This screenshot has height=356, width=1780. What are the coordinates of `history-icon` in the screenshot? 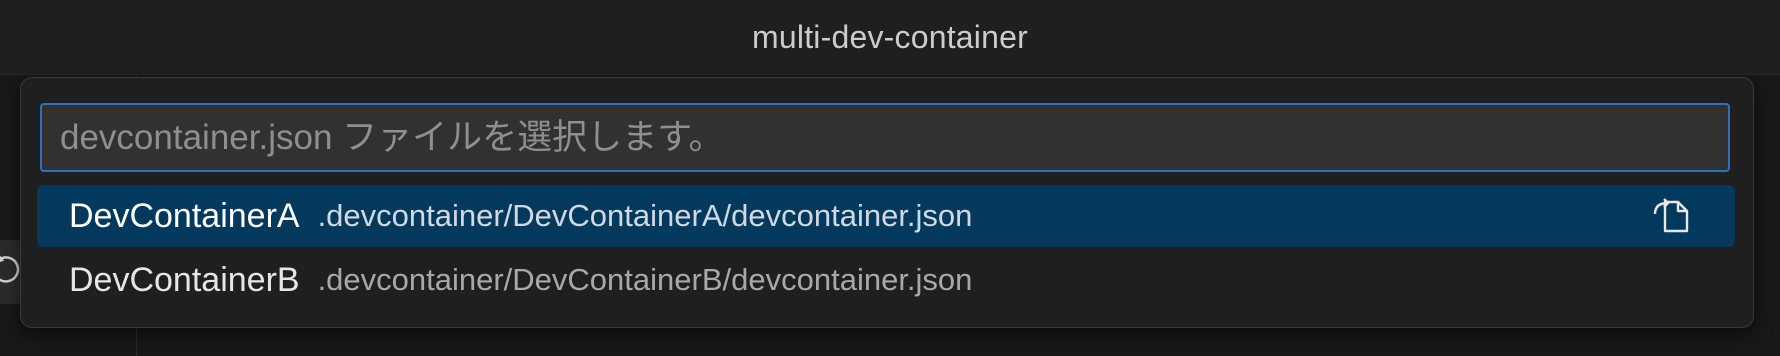 It's located at (11, 272).